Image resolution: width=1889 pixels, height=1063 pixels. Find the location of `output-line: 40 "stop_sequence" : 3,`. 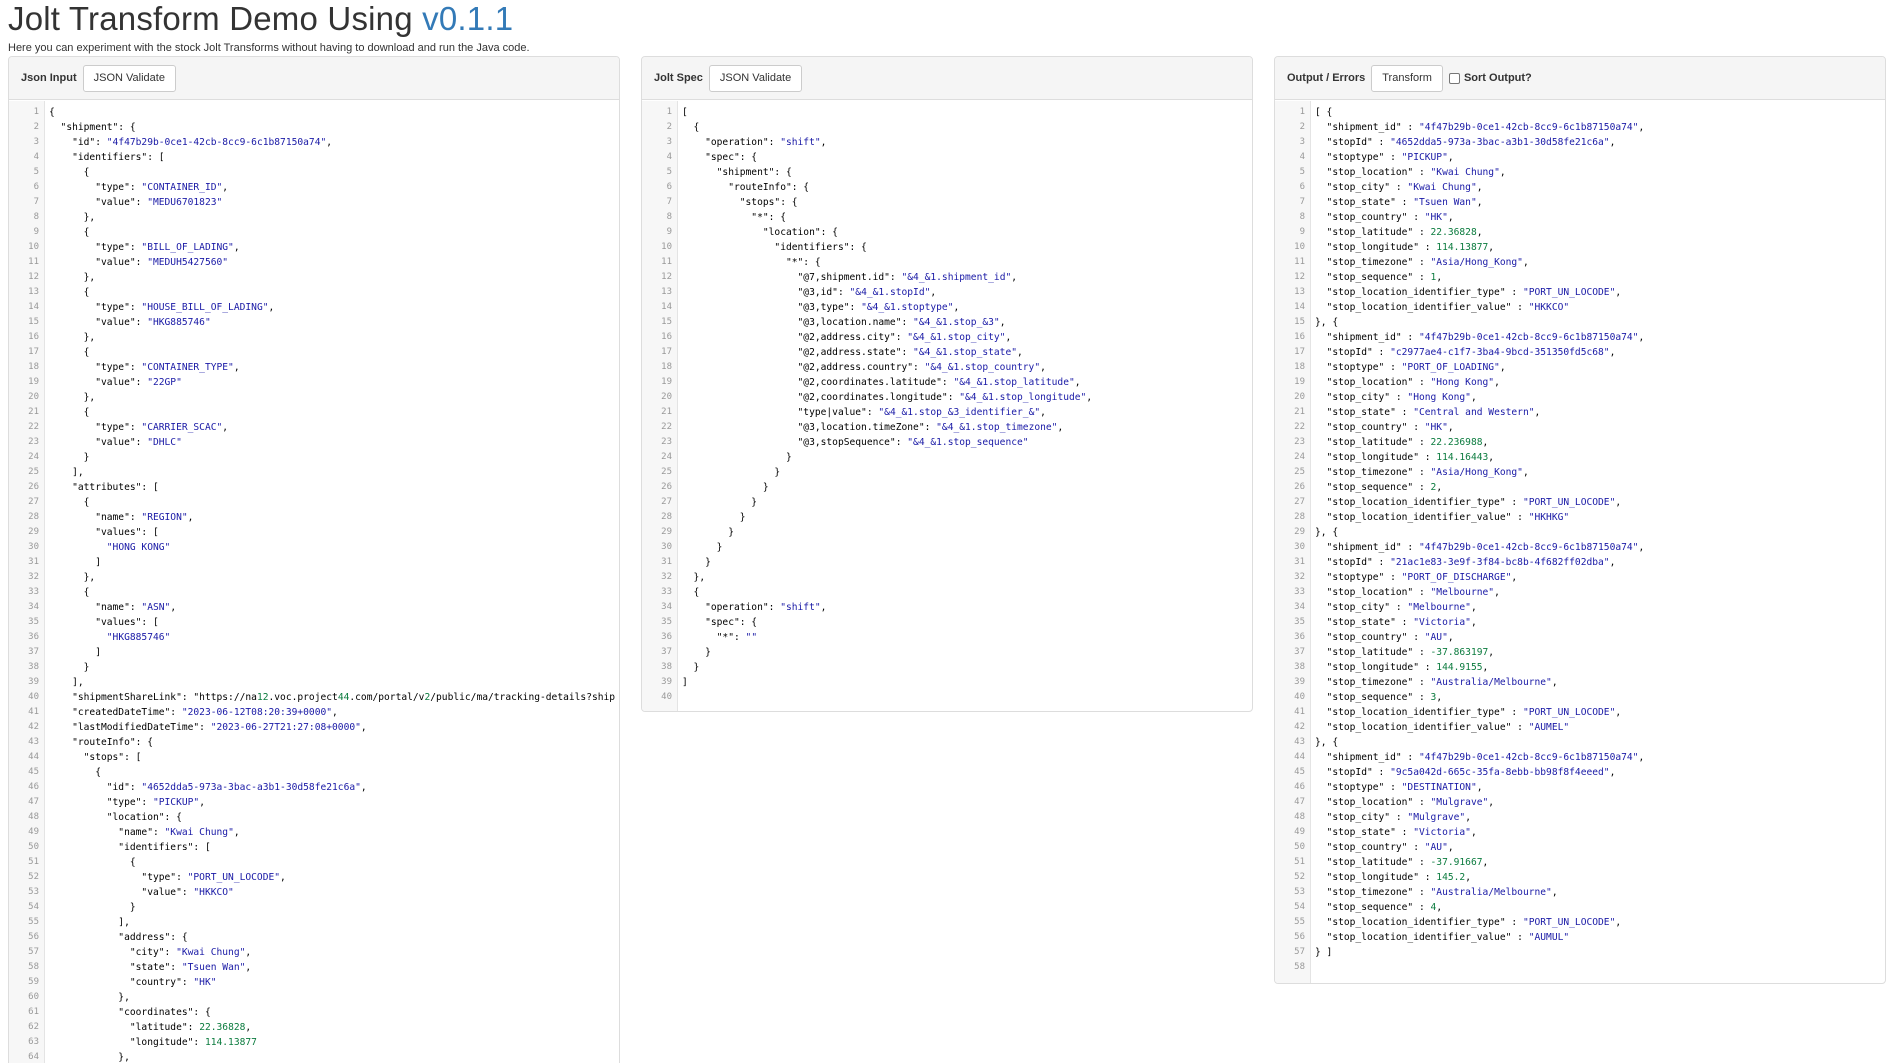

output-line: 40 "stop_sequence" : 3, is located at coordinates (1580, 697).